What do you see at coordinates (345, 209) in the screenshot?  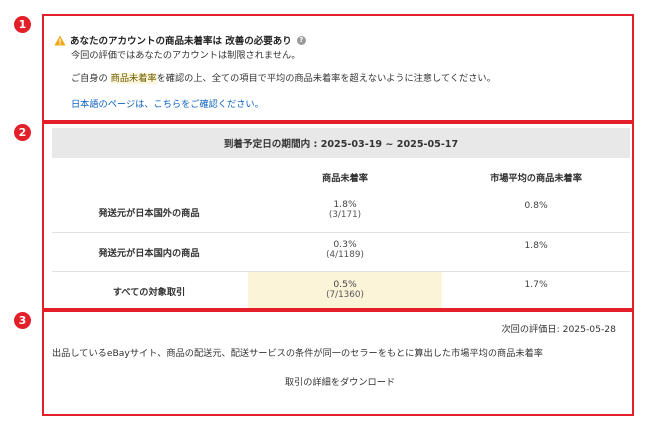 I see `rate-cell-overseas: 1.8% (3/171)` at bounding box center [345, 209].